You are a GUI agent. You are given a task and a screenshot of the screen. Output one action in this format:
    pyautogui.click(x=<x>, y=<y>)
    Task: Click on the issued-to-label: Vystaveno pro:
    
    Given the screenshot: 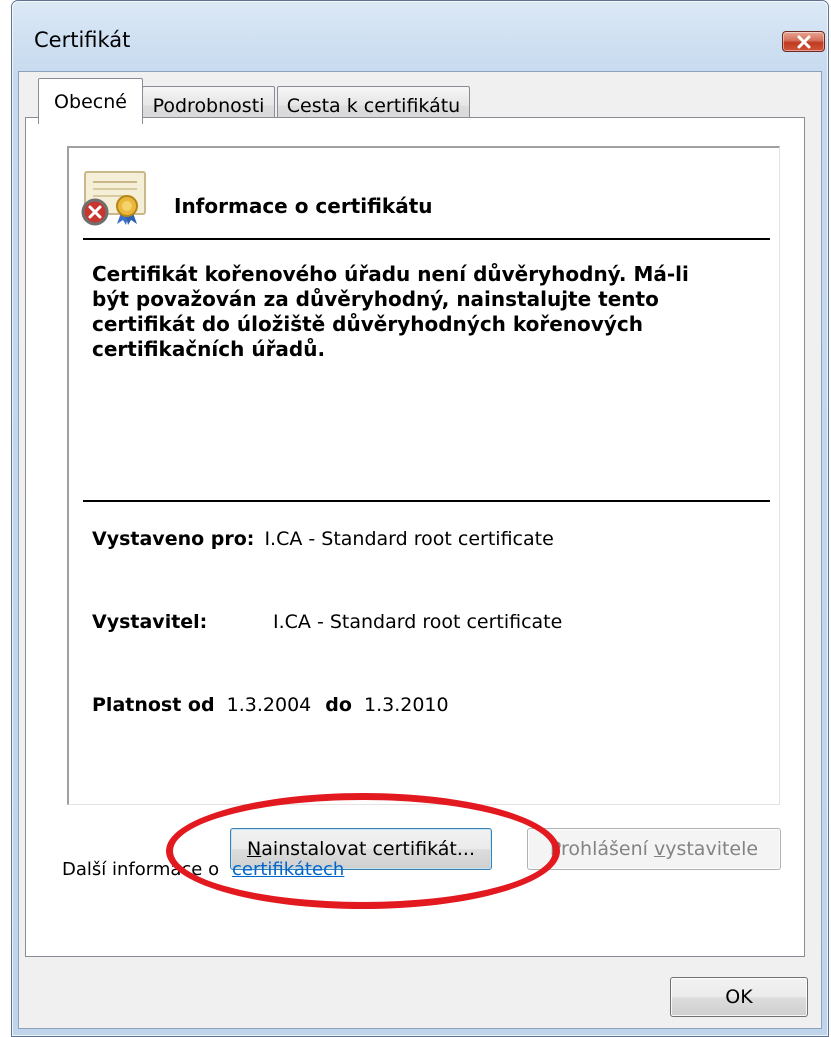 What is the action you would take?
    pyautogui.click(x=173, y=539)
    